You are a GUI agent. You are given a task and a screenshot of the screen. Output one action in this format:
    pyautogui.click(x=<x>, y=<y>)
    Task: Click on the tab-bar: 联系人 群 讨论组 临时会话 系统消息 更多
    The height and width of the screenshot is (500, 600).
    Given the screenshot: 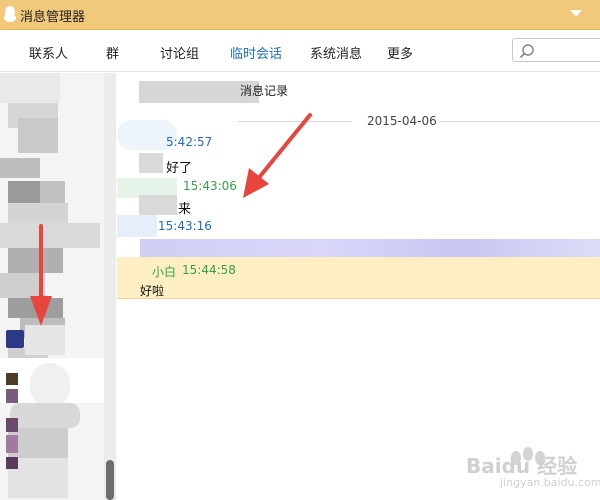 What is the action you would take?
    pyautogui.click(x=300, y=51)
    